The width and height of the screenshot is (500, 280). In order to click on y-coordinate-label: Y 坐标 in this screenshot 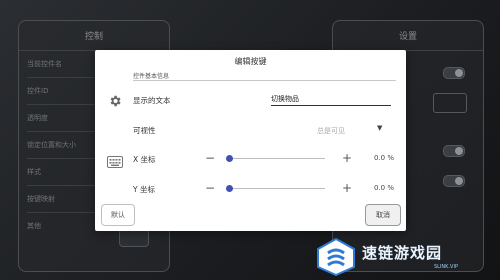, I will do `click(144, 189)`.